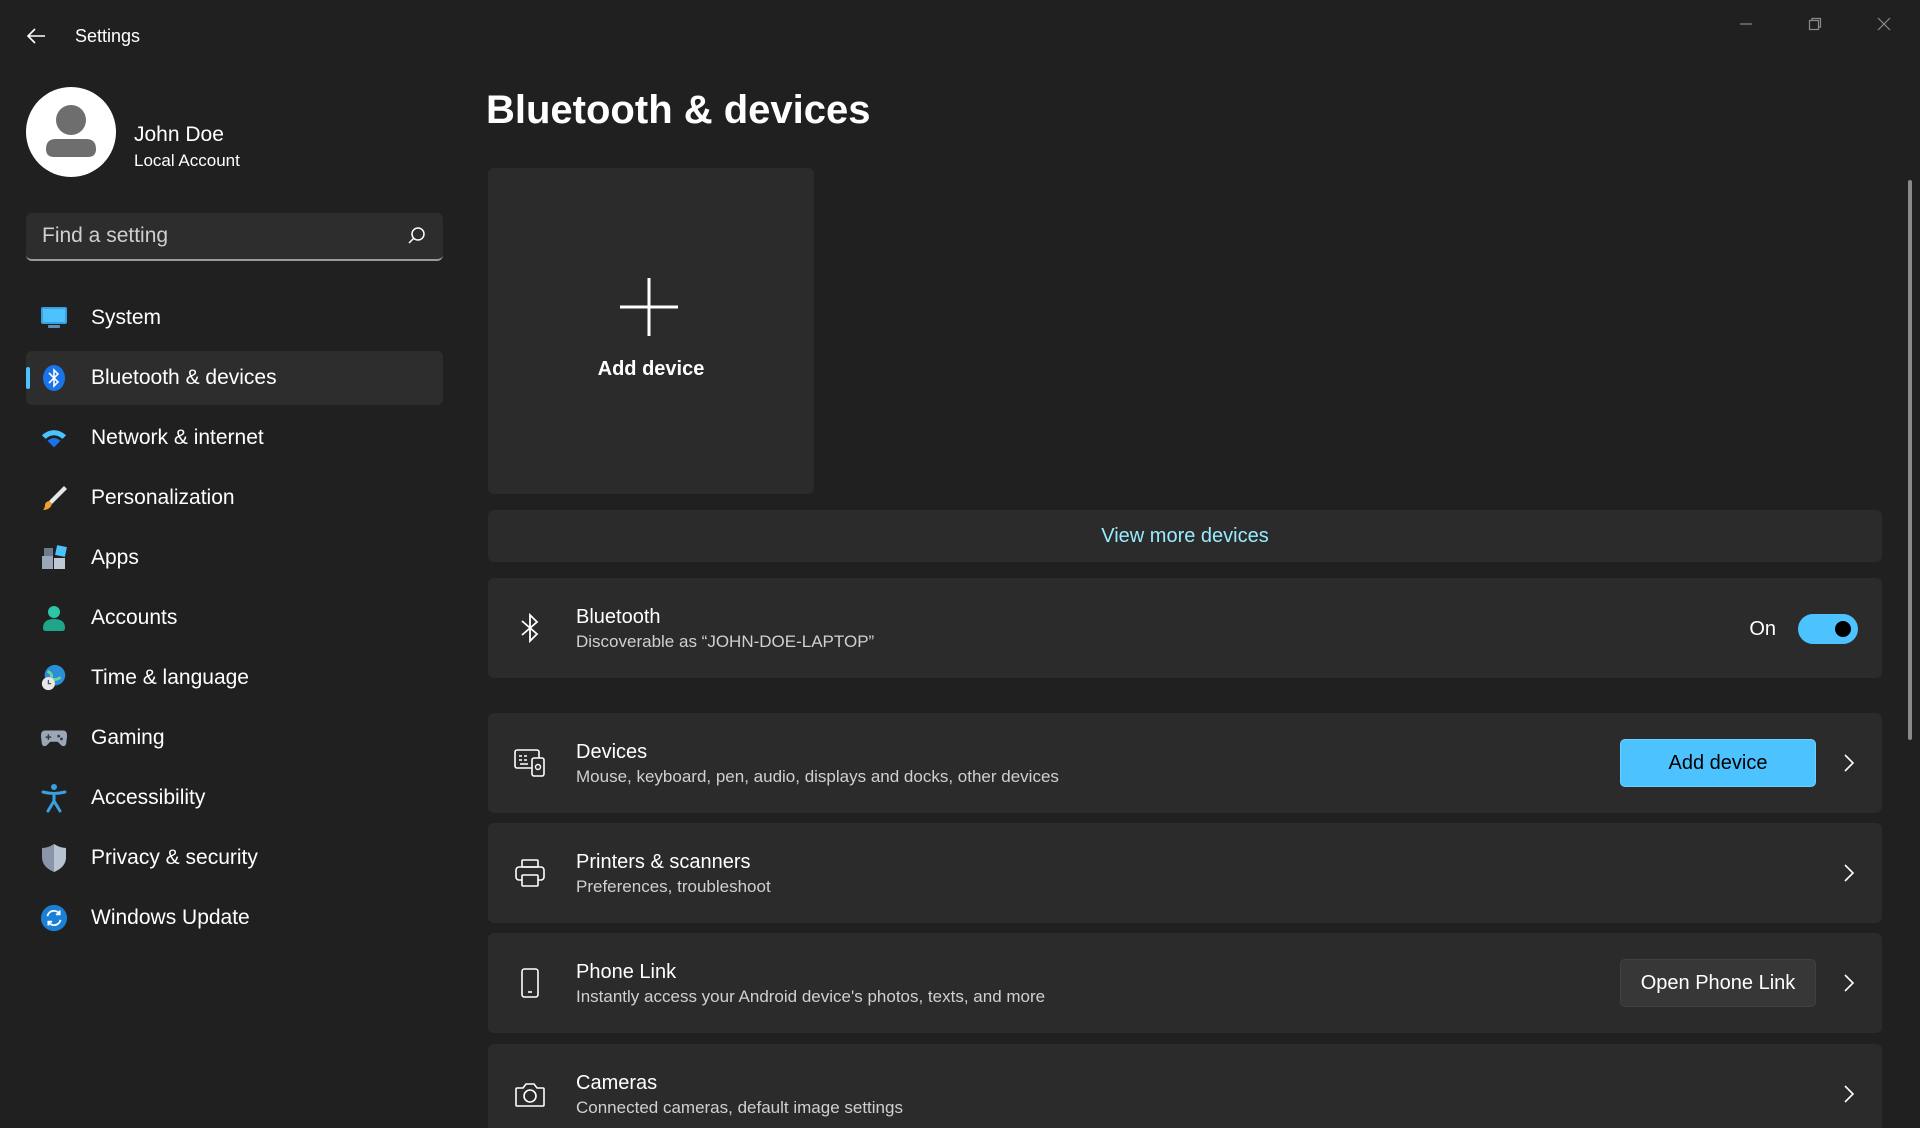  I want to click on toggle-knob, so click(1843, 629).